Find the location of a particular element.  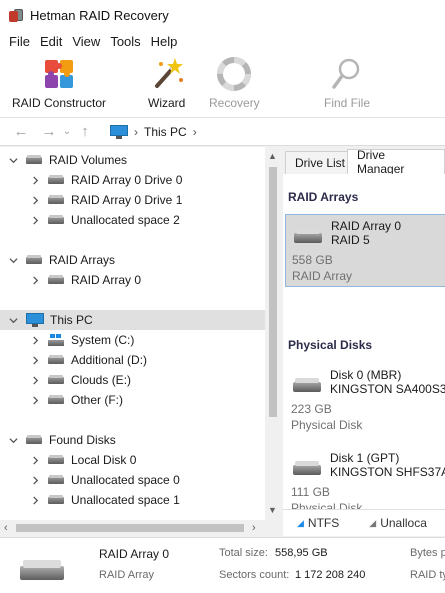

raid-constructor-button: RAID Constructor is located at coordinates (59, 85).